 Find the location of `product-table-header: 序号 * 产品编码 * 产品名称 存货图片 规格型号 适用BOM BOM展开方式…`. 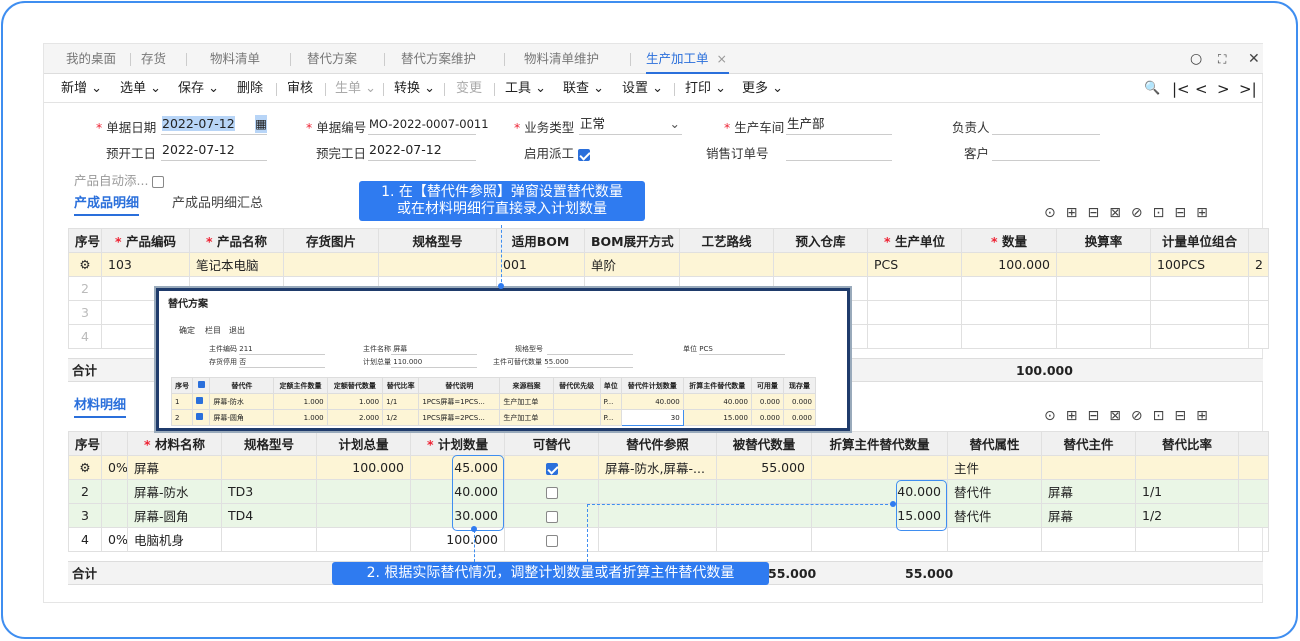

product-table-header: 序号 * 产品编码 * 产品名称 存货图片 规格型号 适用BOM BOM展开方式… is located at coordinates (668, 240).